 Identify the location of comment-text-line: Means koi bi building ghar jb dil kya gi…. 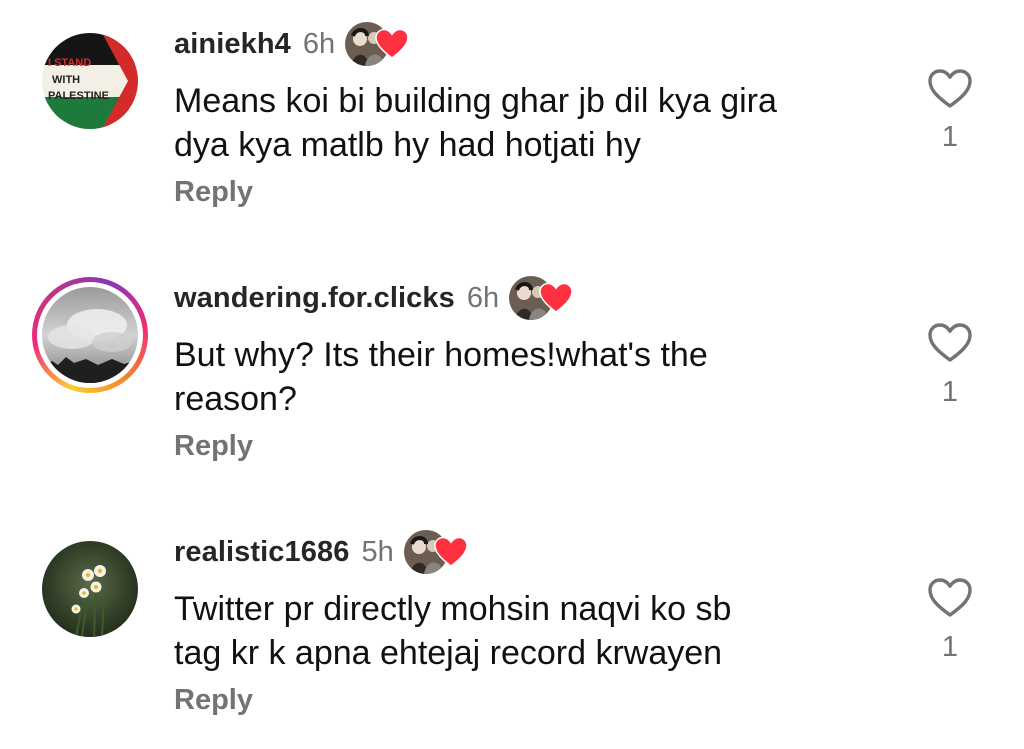
(475, 101).